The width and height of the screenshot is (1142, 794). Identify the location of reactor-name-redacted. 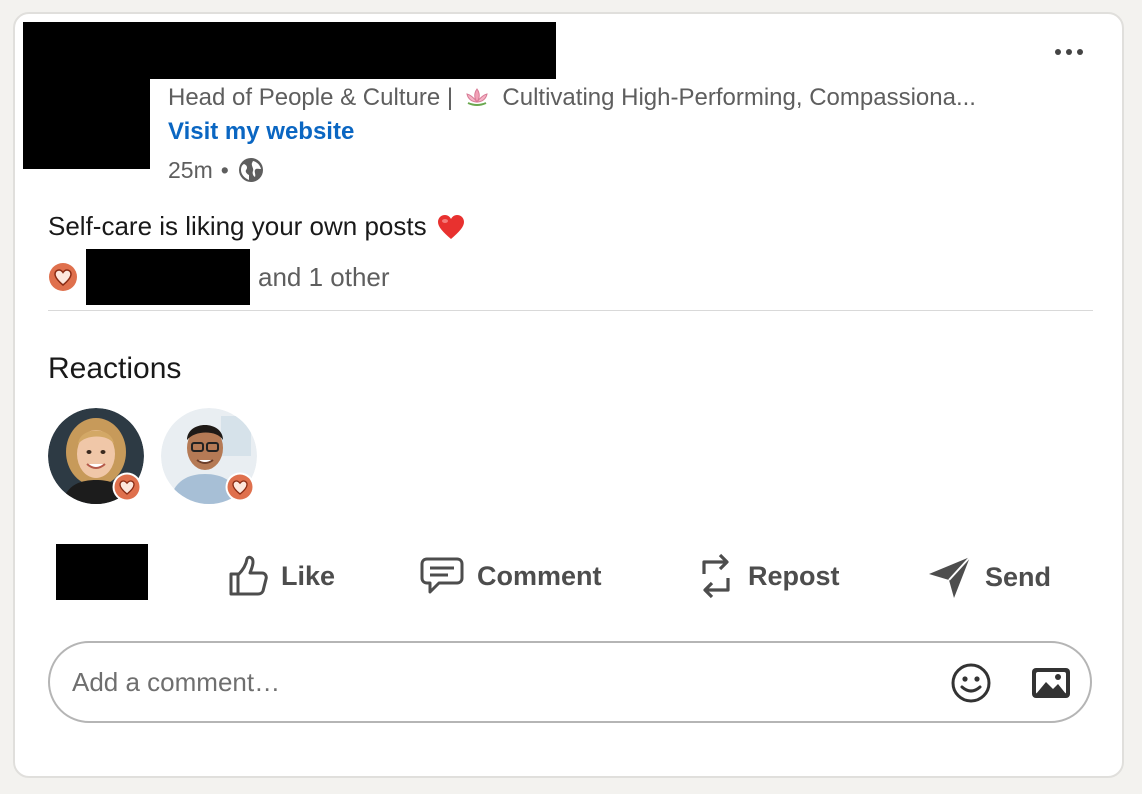
(168, 277).